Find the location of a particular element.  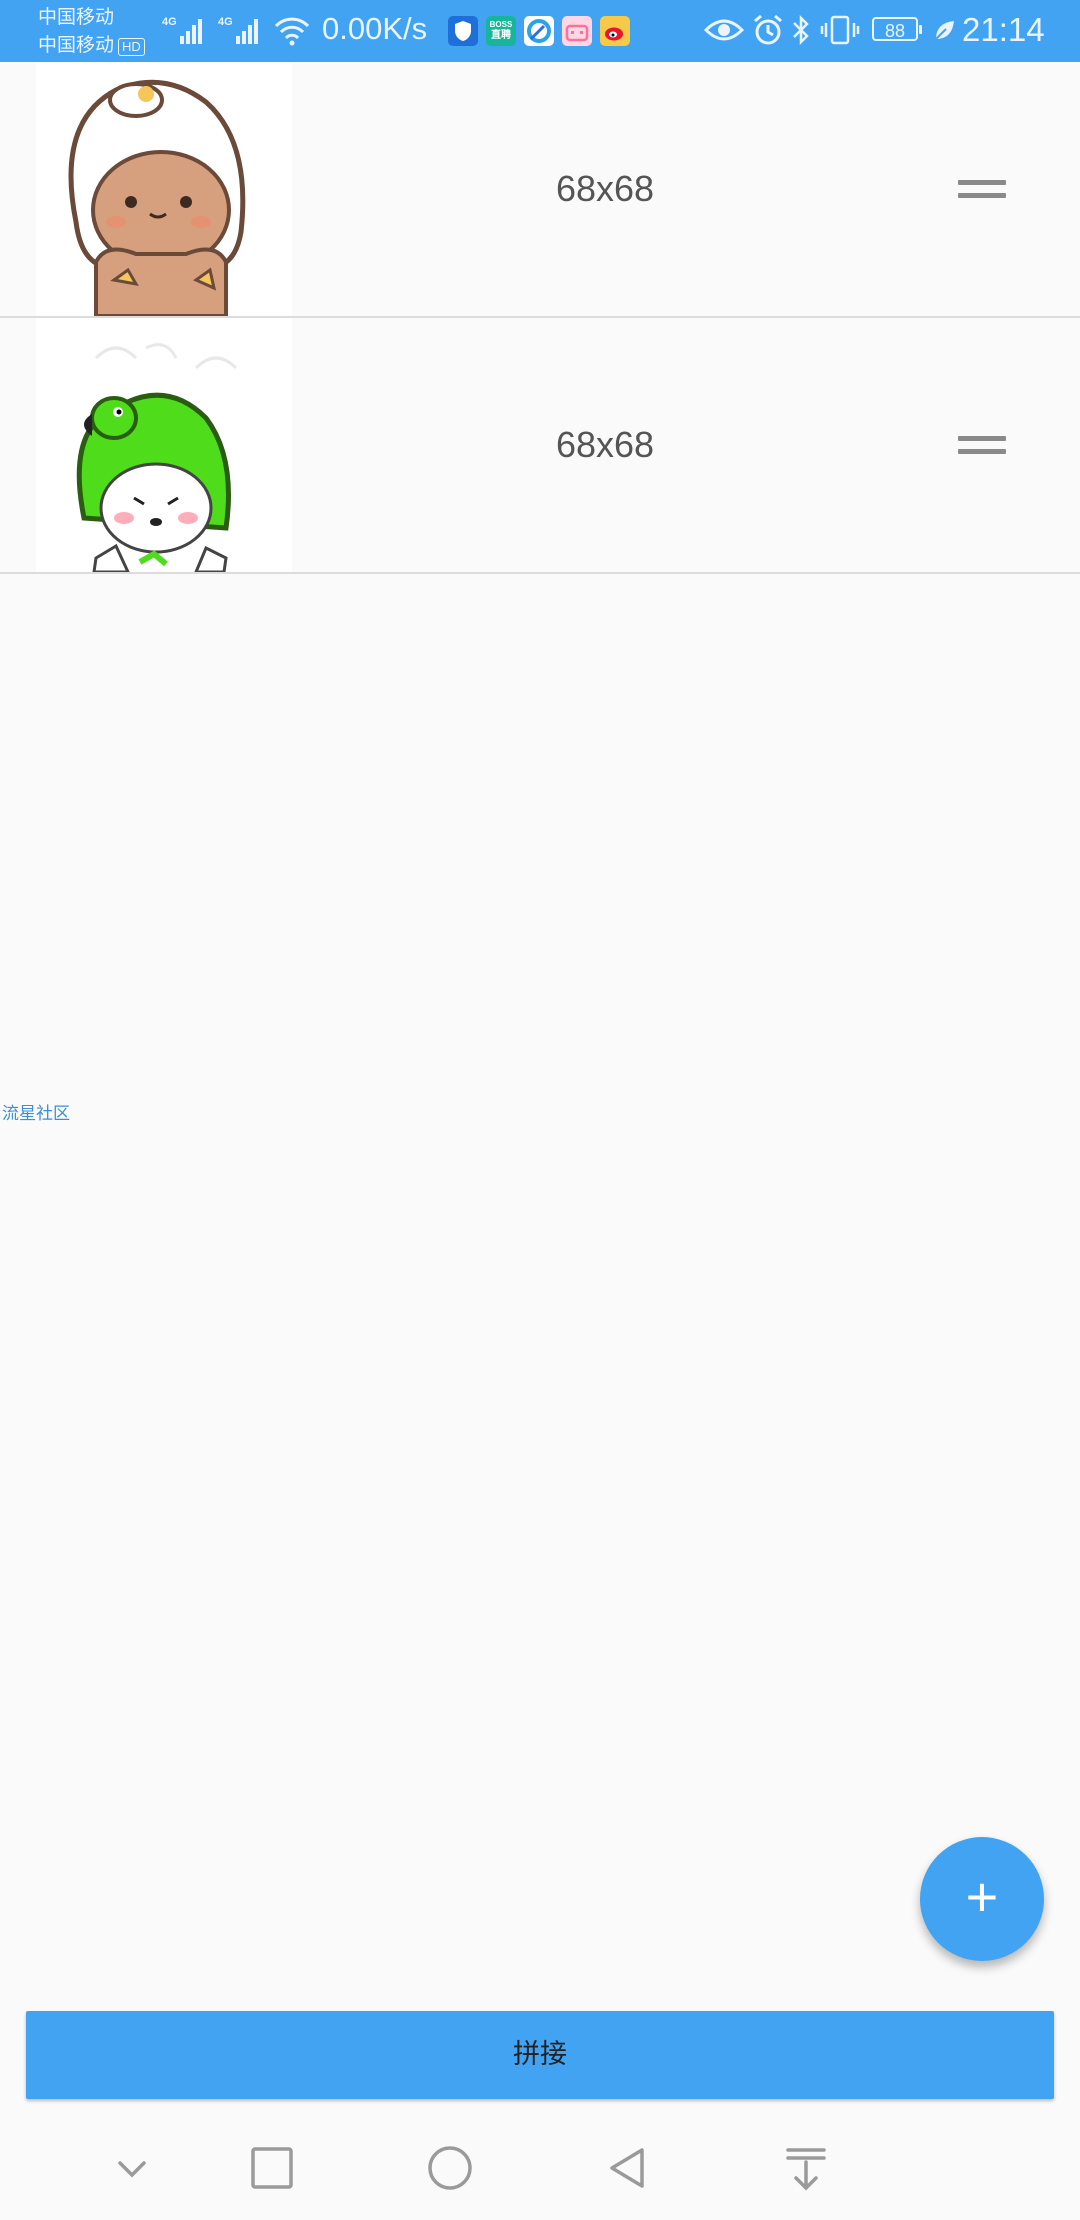

alarm-icon is located at coordinates (768, 29).